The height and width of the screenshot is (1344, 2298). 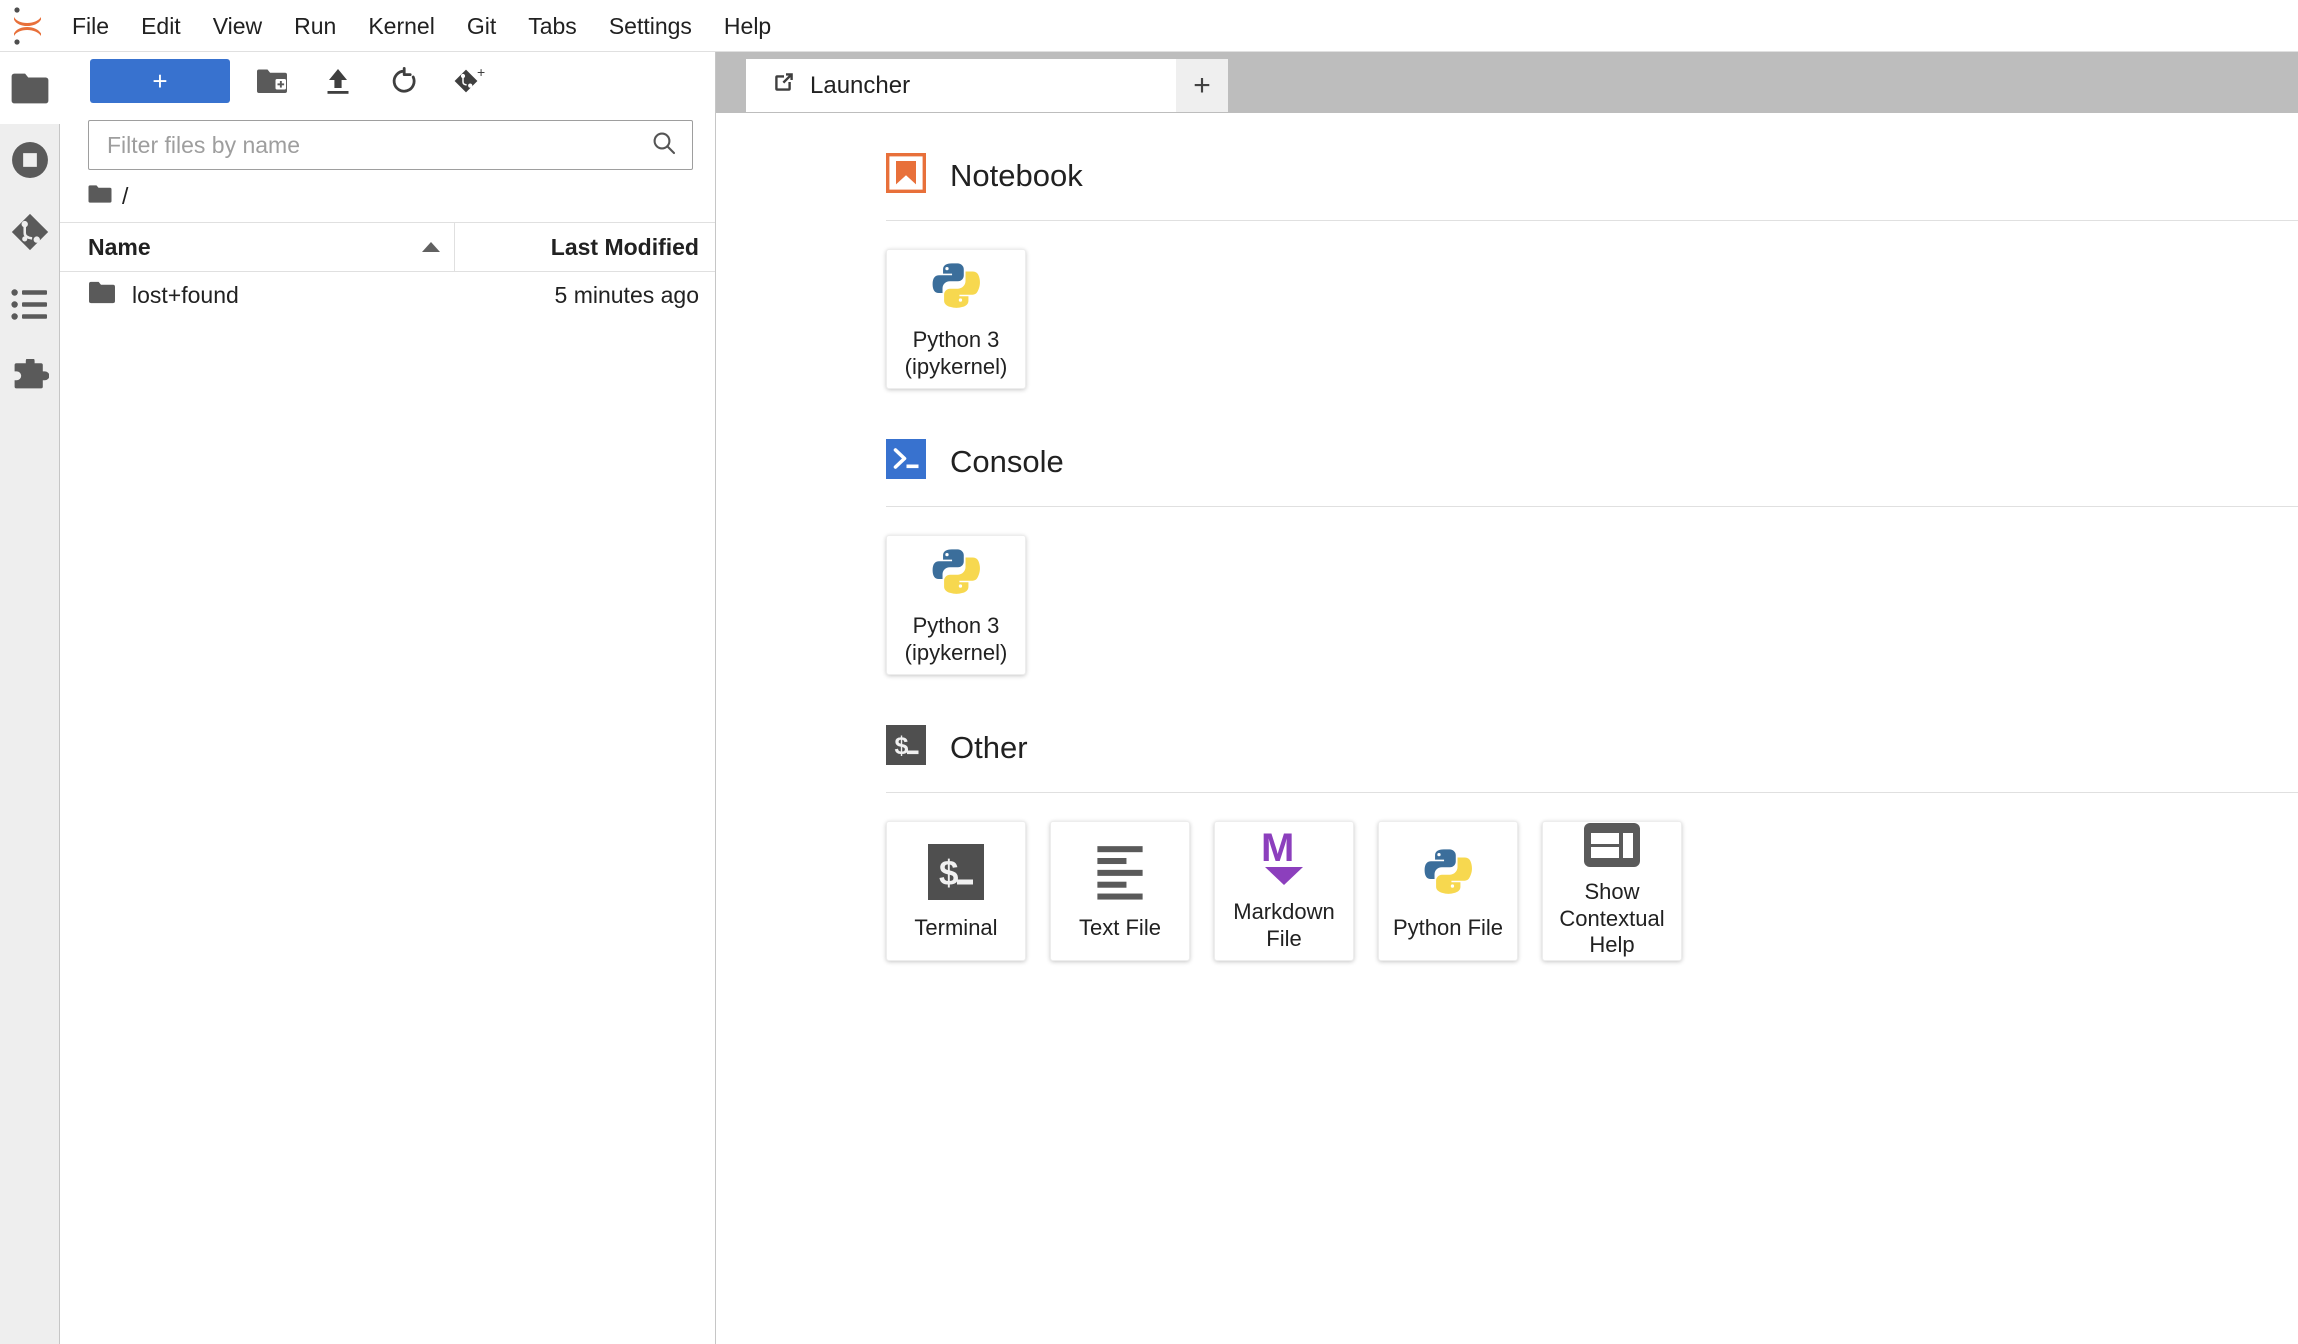 I want to click on file-row-name-cell: lost+found, so click(x=257, y=295).